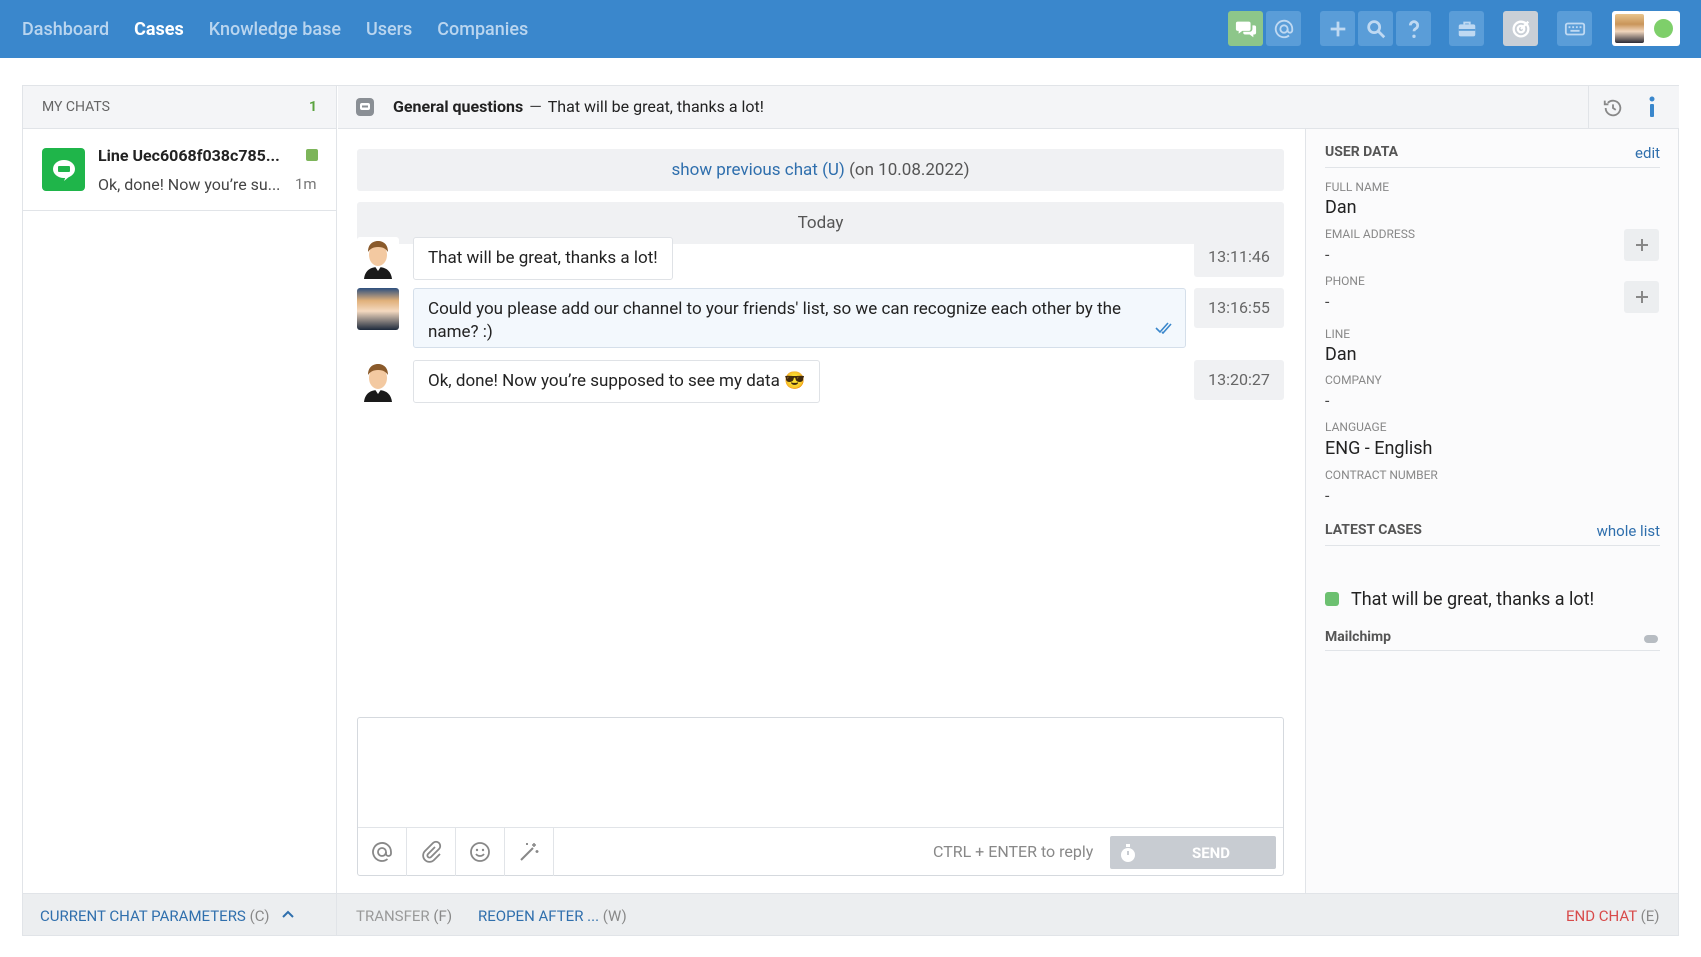 The height and width of the screenshot is (957, 1701). I want to click on line-channel-icon, so click(63, 169).